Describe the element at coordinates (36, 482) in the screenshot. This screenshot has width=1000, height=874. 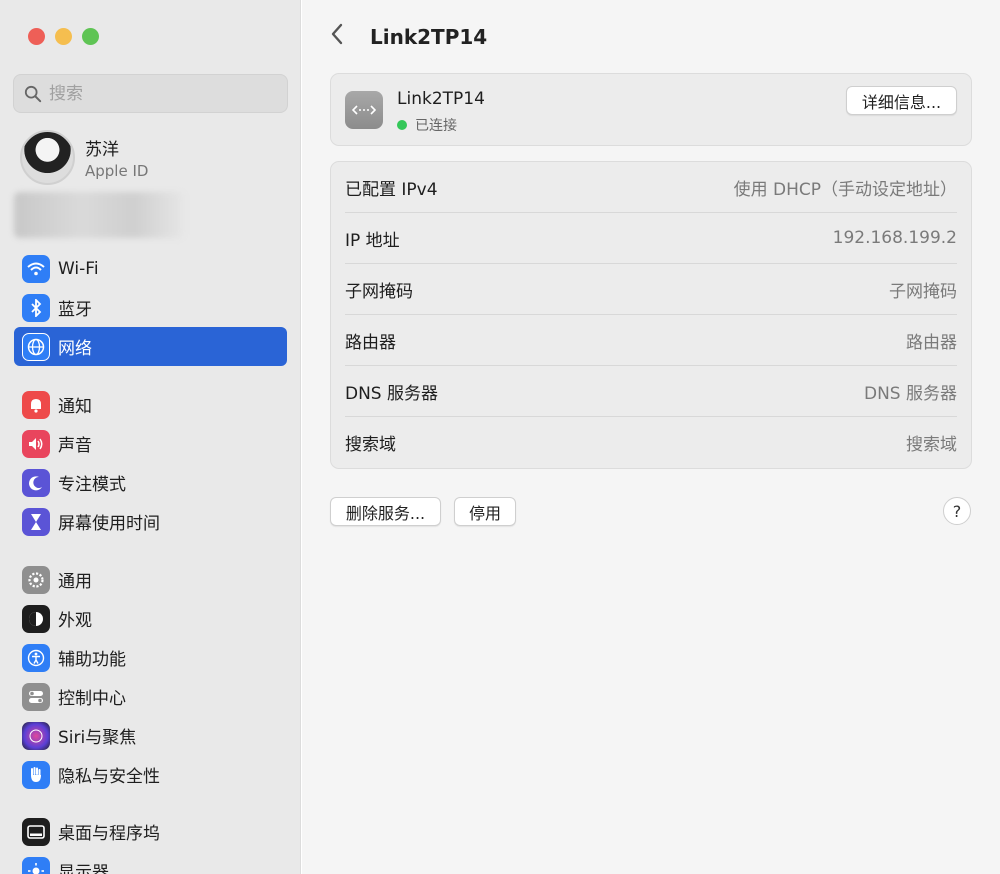
I see `moon-icon` at that location.